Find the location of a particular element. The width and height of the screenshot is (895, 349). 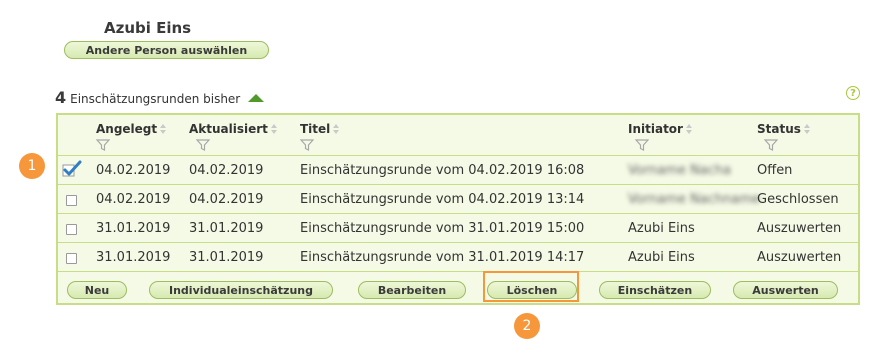

col-header-status: Status is located at coordinates (784, 129).